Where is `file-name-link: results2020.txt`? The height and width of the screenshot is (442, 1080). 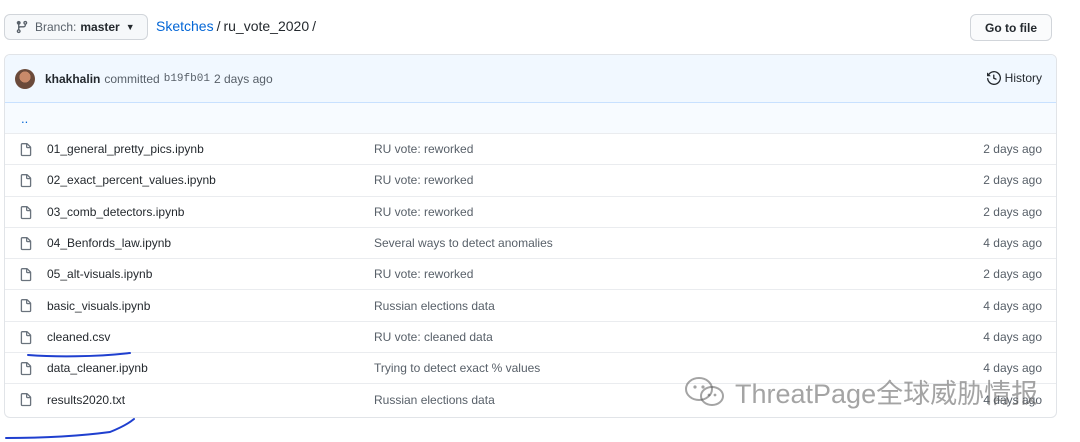 file-name-link: results2020.txt is located at coordinates (86, 400).